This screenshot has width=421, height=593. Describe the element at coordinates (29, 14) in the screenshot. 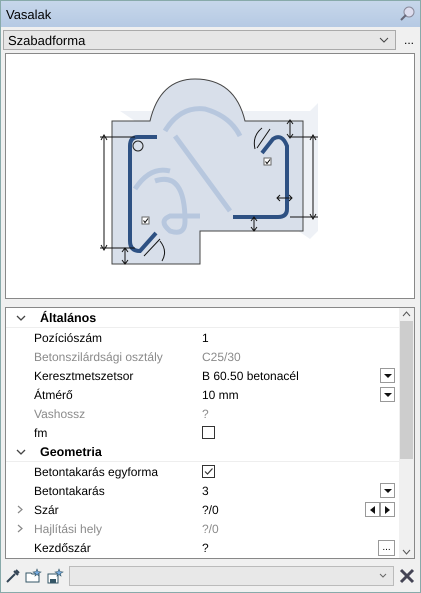

I see `window-title: Vasalak` at that location.